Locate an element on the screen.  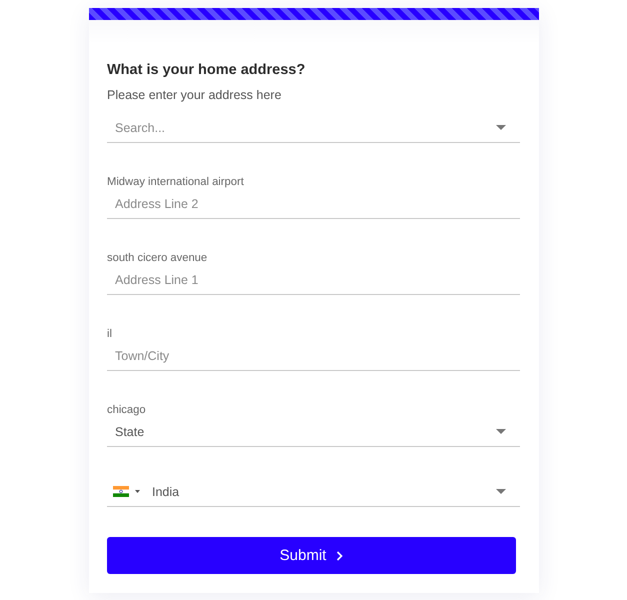
form-subtitle: Please enter your address here is located at coordinates (194, 95).